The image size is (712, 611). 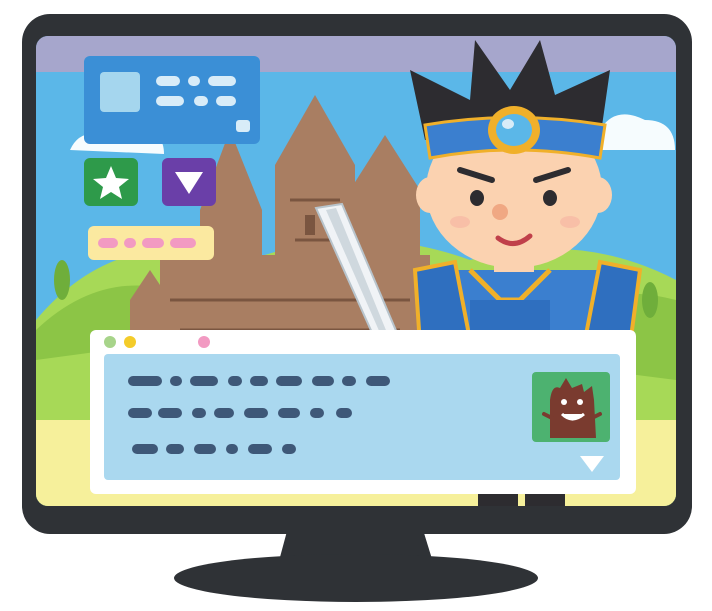 I want to click on character-portrait-slot, so click(x=120, y=92).